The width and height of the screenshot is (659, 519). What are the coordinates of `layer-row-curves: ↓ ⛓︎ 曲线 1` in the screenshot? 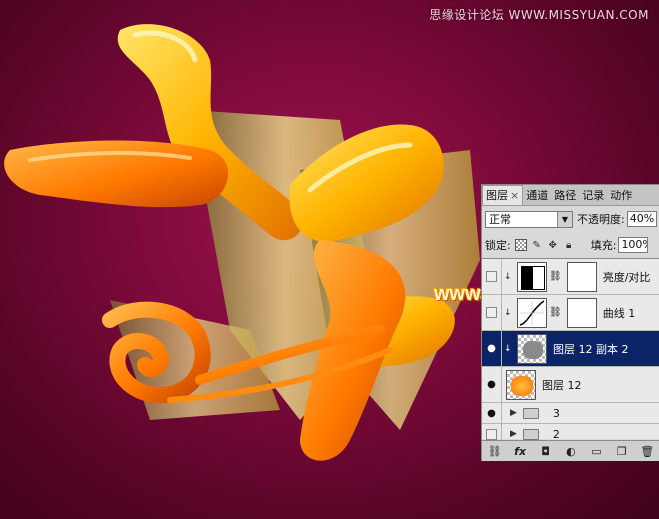 It's located at (570, 313).